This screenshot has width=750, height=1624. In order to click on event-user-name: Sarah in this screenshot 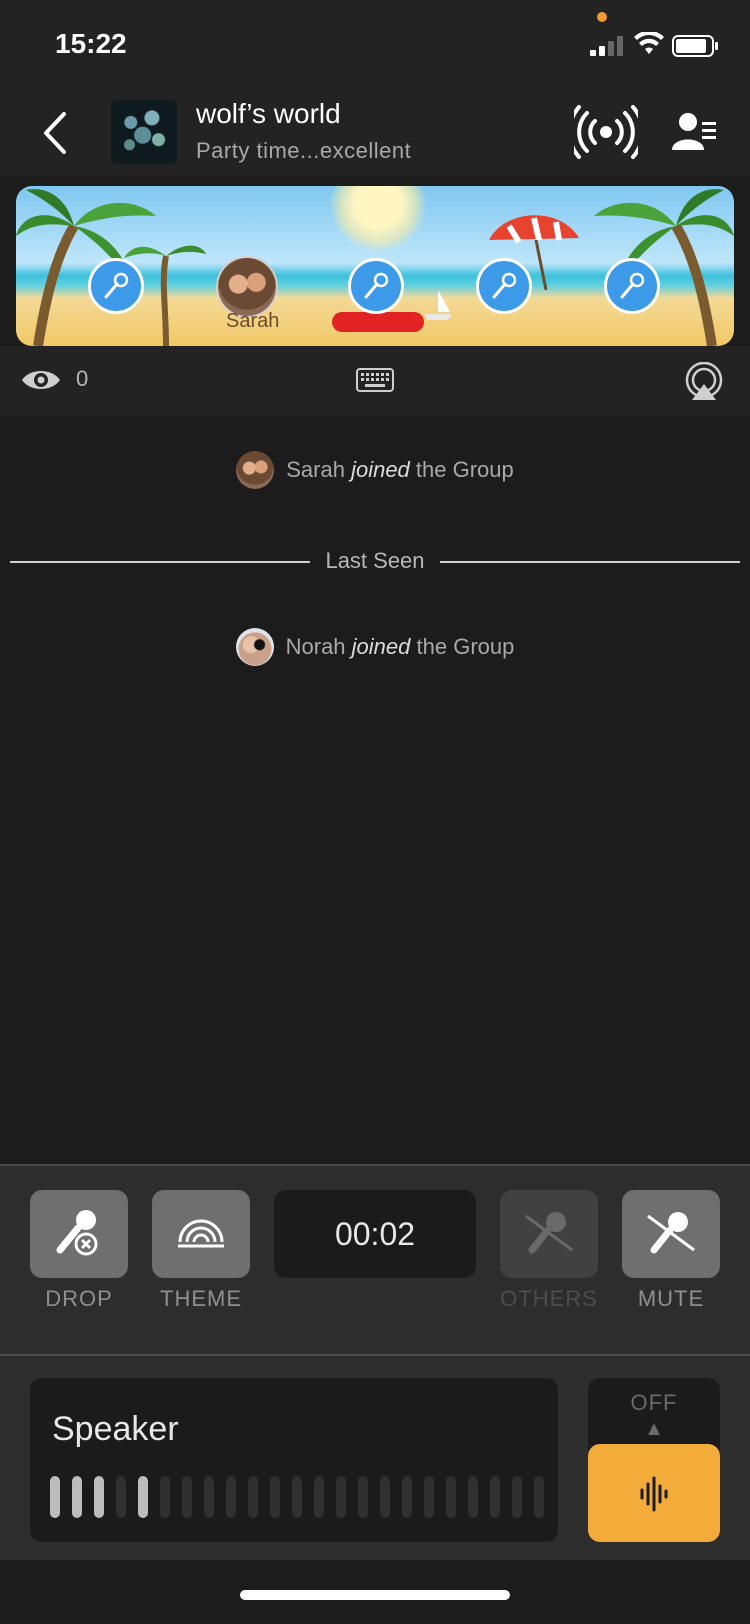, I will do `click(315, 469)`.